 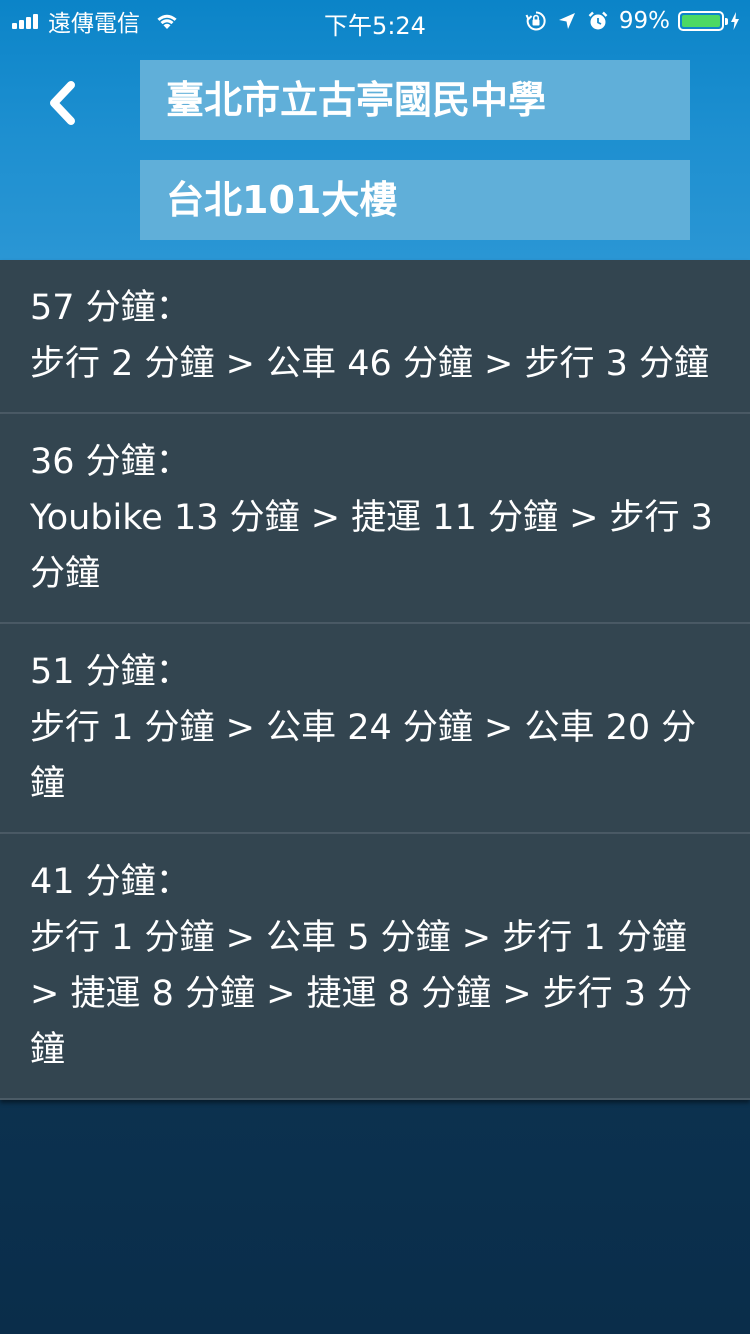 What do you see at coordinates (567, 21) in the screenshot?
I see `location-arrow-icon` at bounding box center [567, 21].